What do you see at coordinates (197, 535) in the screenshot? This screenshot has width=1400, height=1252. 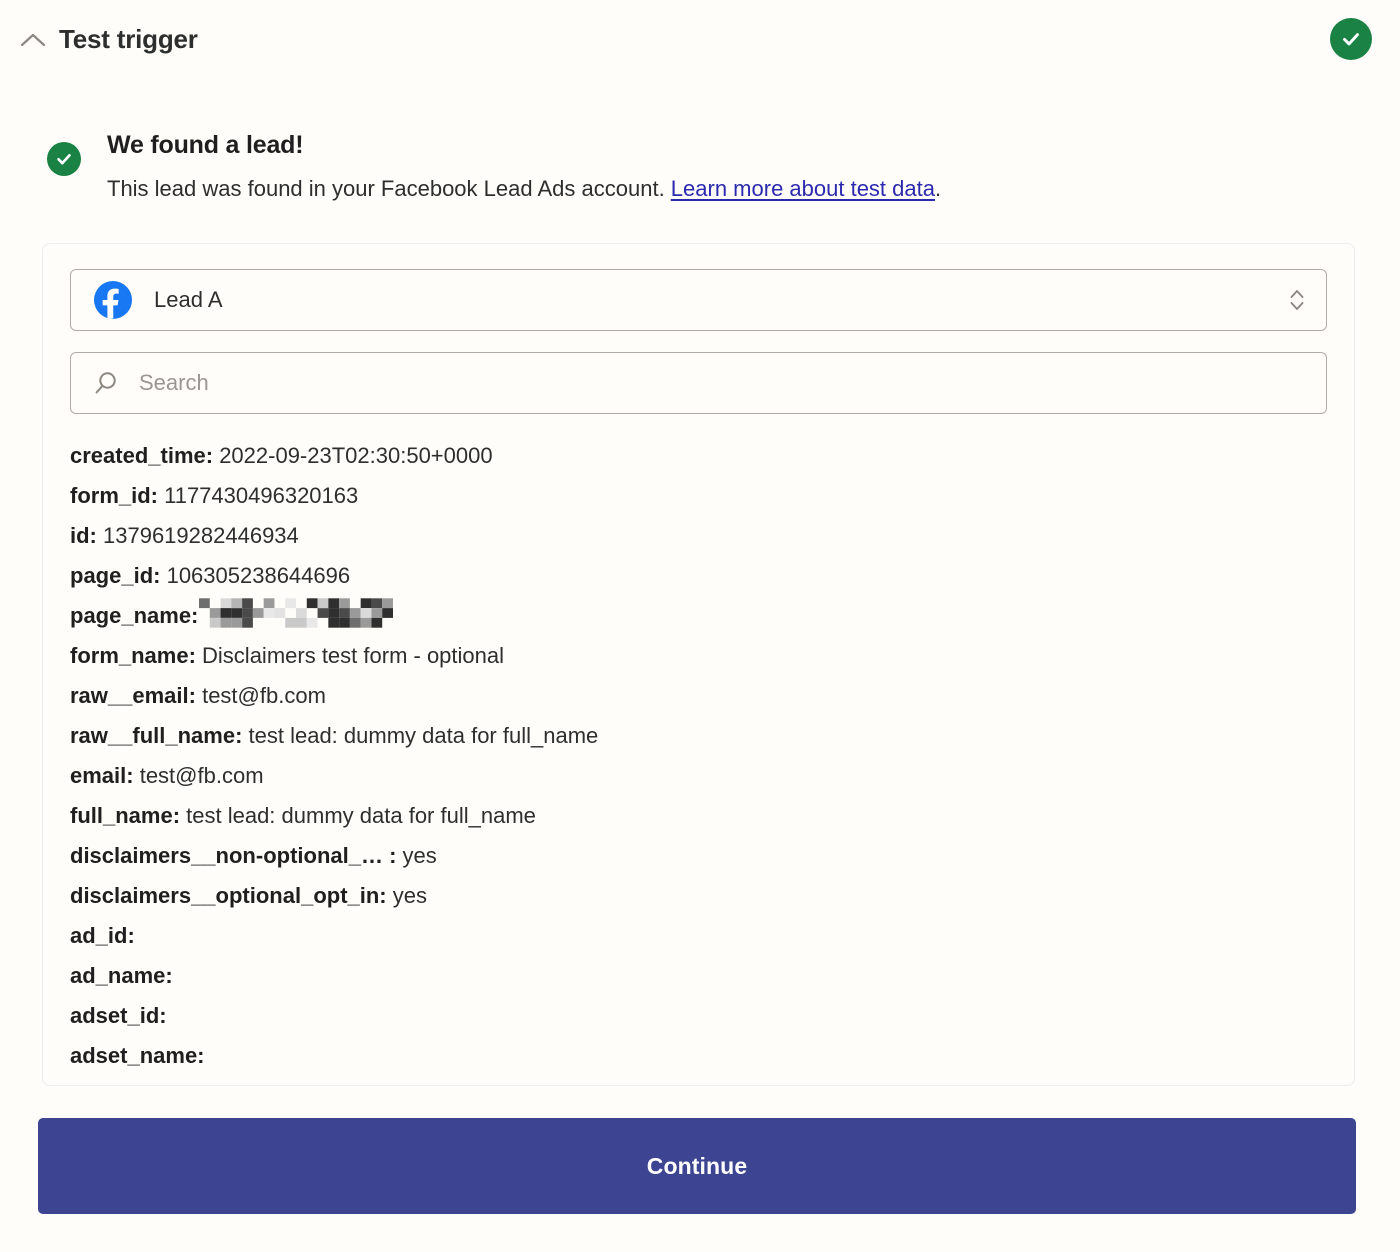 I see `lead-field-value: 1379619282446934` at bounding box center [197, 535].